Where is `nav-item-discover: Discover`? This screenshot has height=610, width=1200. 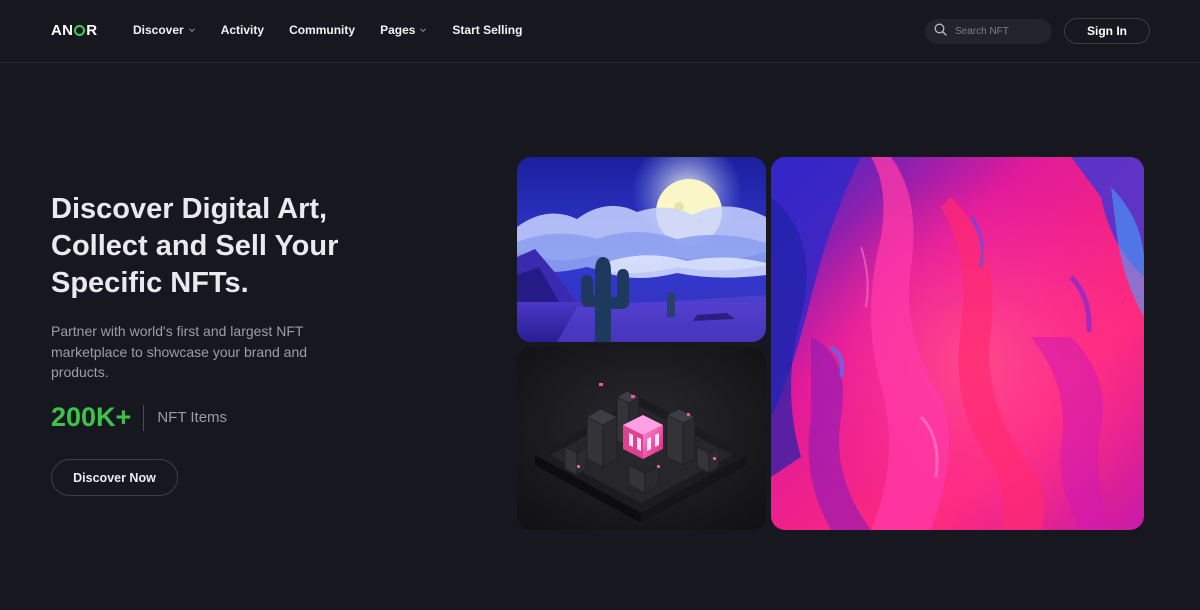 nav-item-discover: Discover is located at coordinates (164, 30).